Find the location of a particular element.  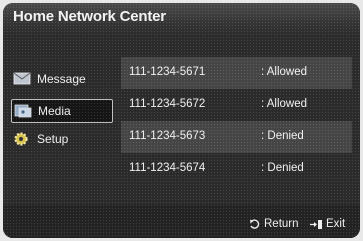

title-bar: Home Network Center is located at coordinates (181, 20).